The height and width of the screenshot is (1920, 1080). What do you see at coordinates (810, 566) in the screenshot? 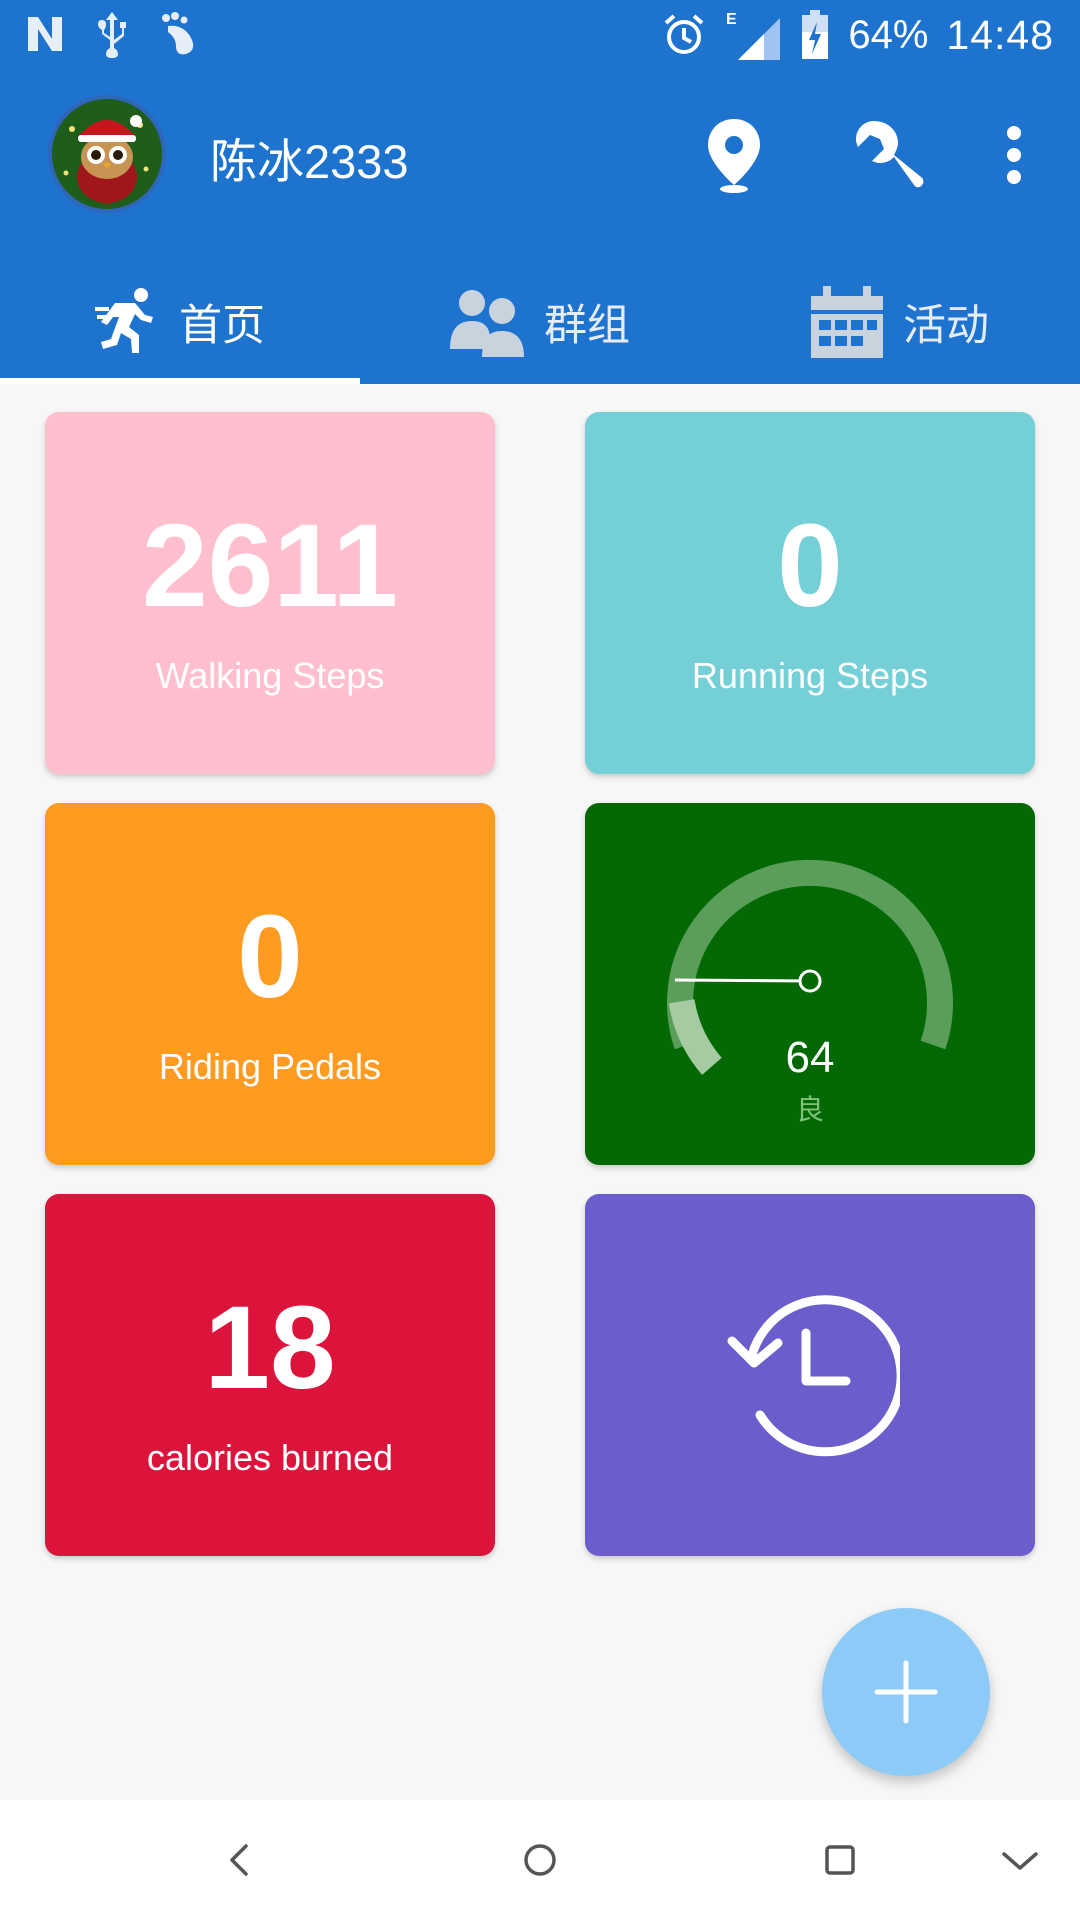
I see `running-steps-value: 0` at bounding box center [810, 566].